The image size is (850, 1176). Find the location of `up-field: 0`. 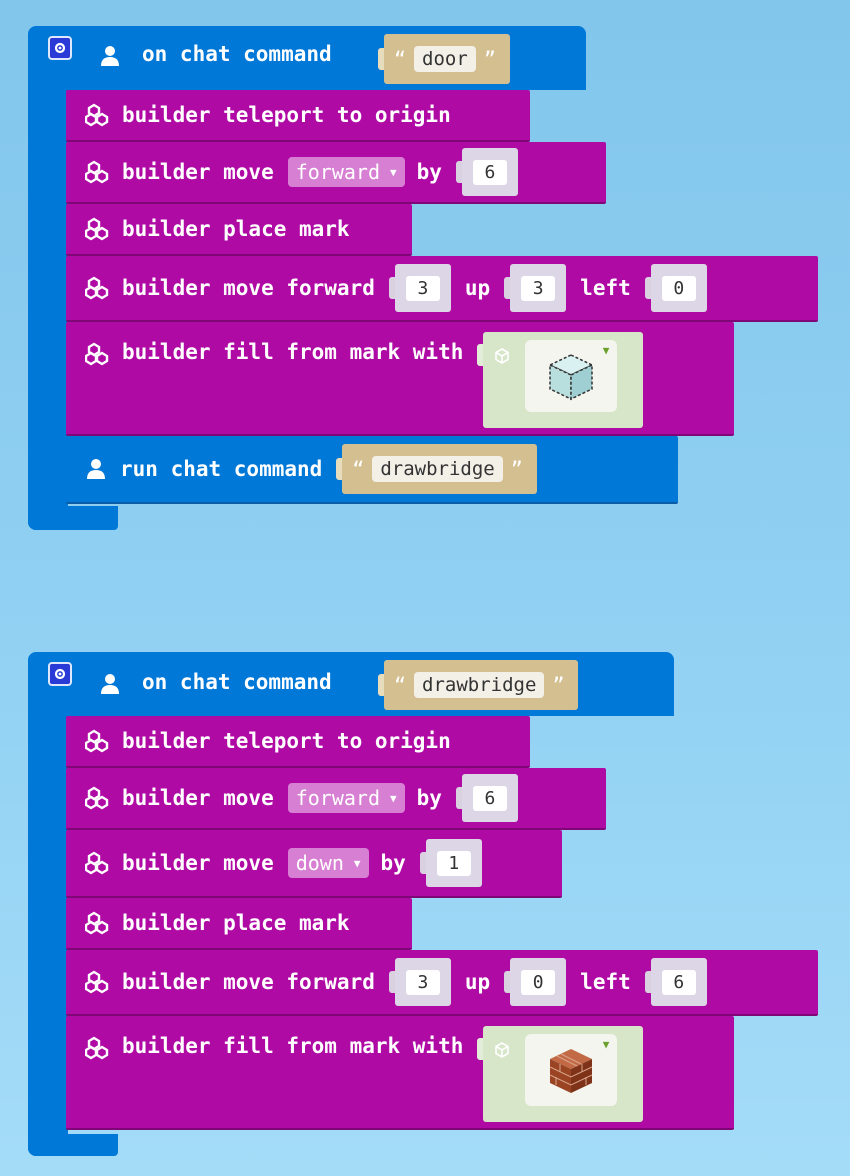

up-field: 0 is located at coordinates (538, 982).